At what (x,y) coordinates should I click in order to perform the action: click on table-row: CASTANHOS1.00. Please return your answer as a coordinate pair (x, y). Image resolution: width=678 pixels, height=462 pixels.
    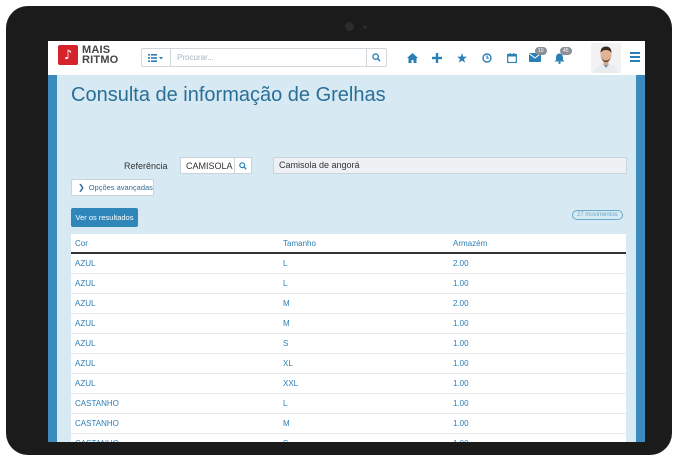
    Looking at the image, I should click on (348, 438).